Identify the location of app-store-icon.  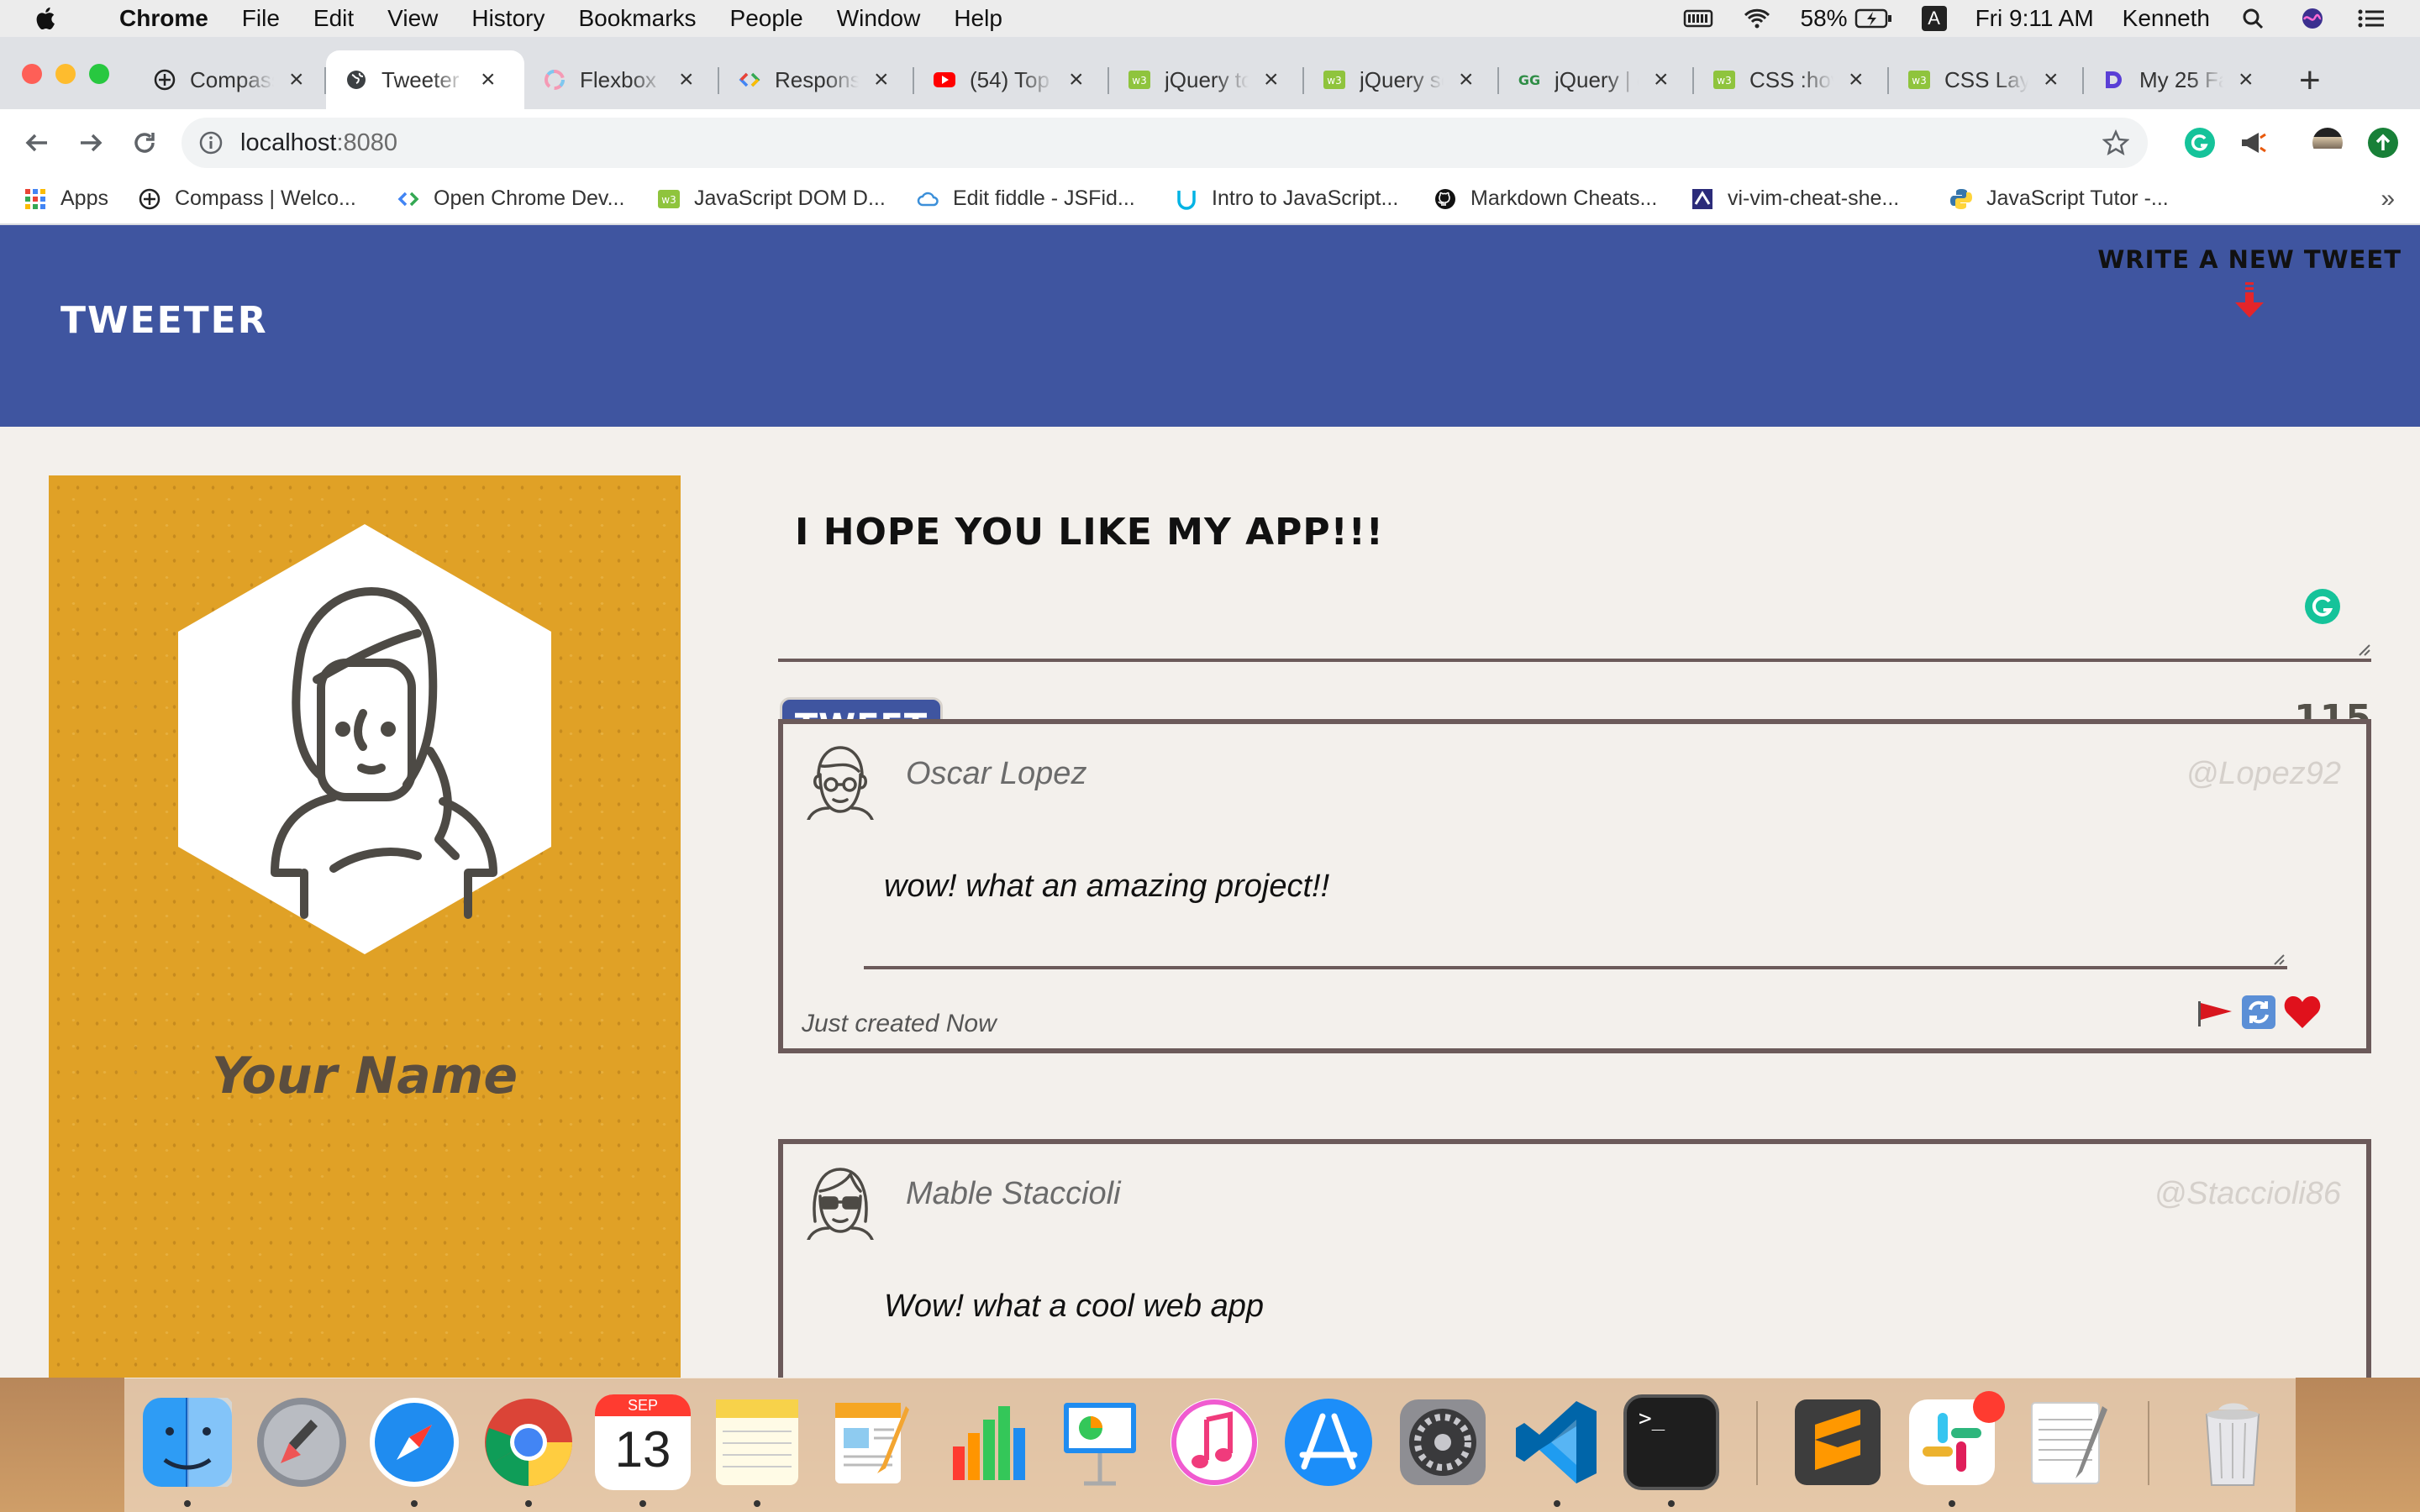
(1328, 1442).